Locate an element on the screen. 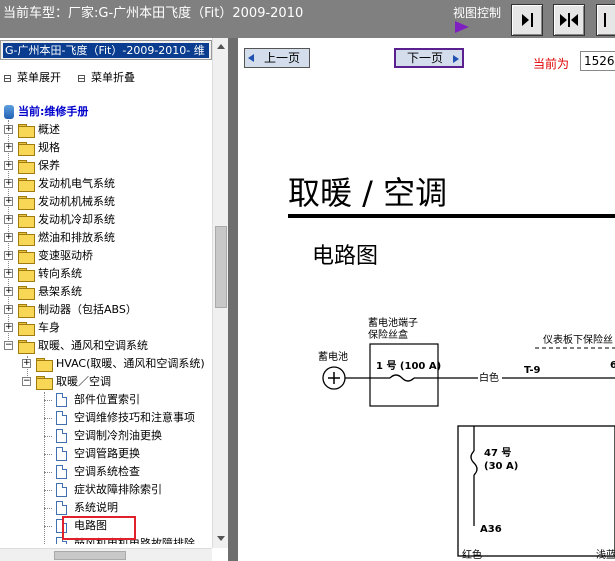 This screenshot has width=615, height=561. tree-folder-expanded: − 取暖／空调 is located at coordinates (100, 383).